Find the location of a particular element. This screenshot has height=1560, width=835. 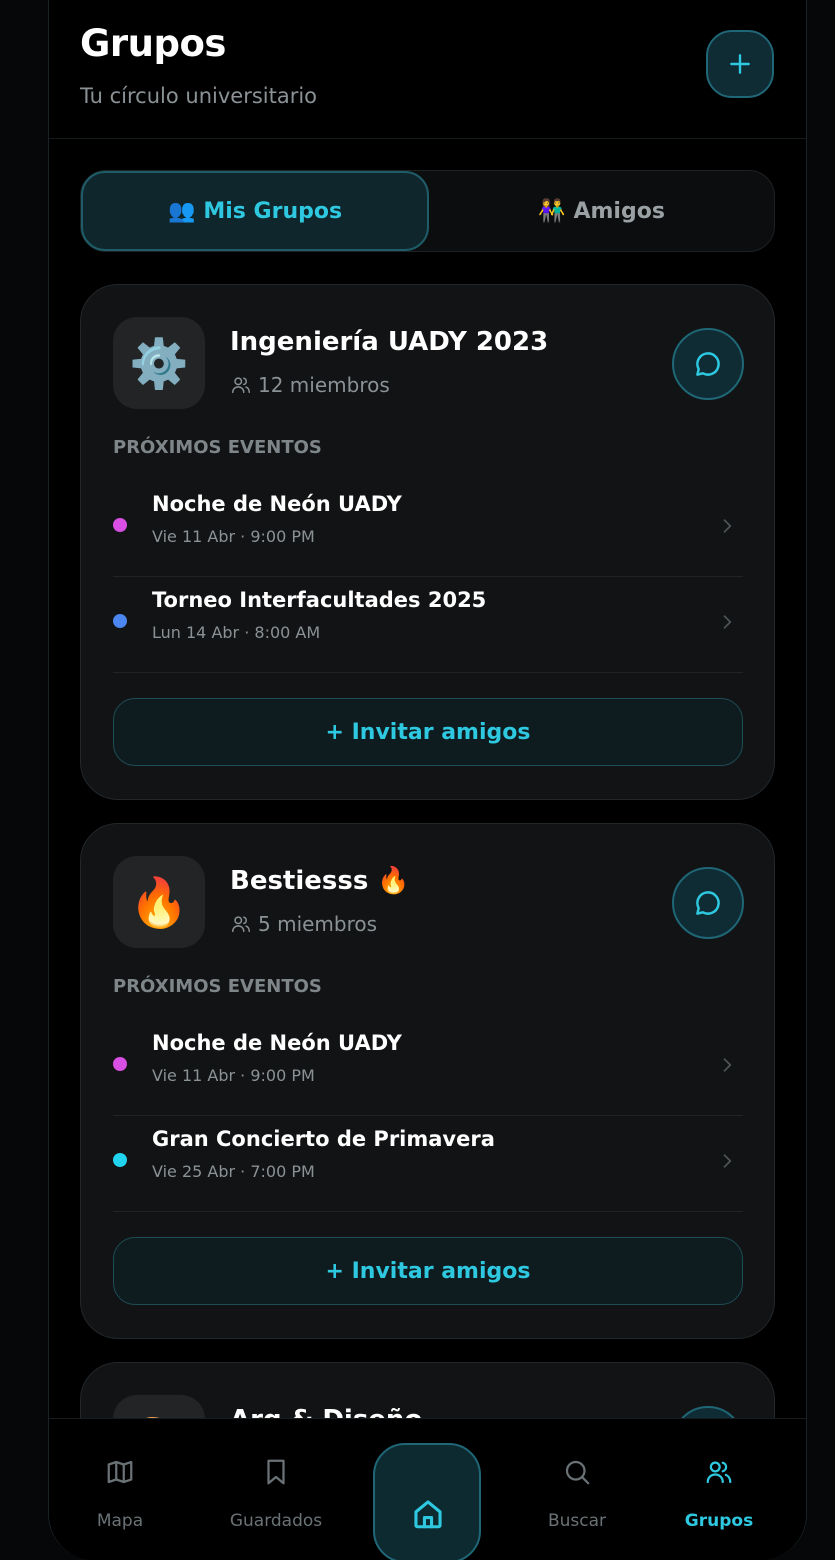

event-name: Gran Concierto de Primavera is located at coordinates (323, 1139).